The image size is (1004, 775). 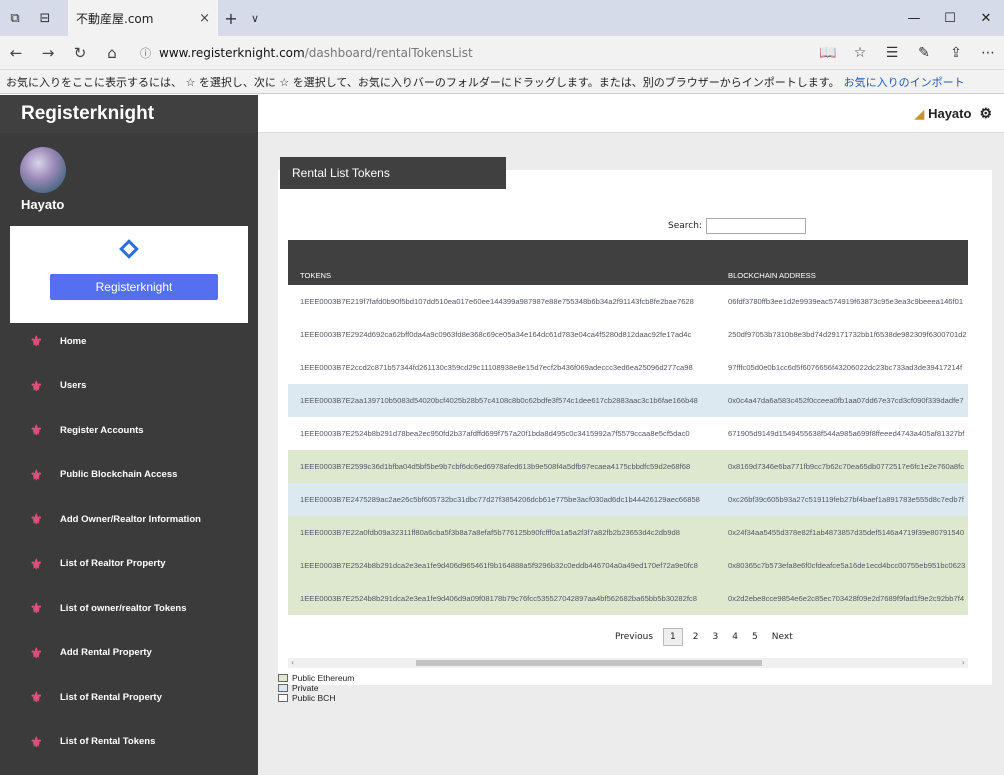 I want to click on sidebar-item-public-blockchain-access: ⚜ Public Blockchain Access, so click(x=129, y=475).